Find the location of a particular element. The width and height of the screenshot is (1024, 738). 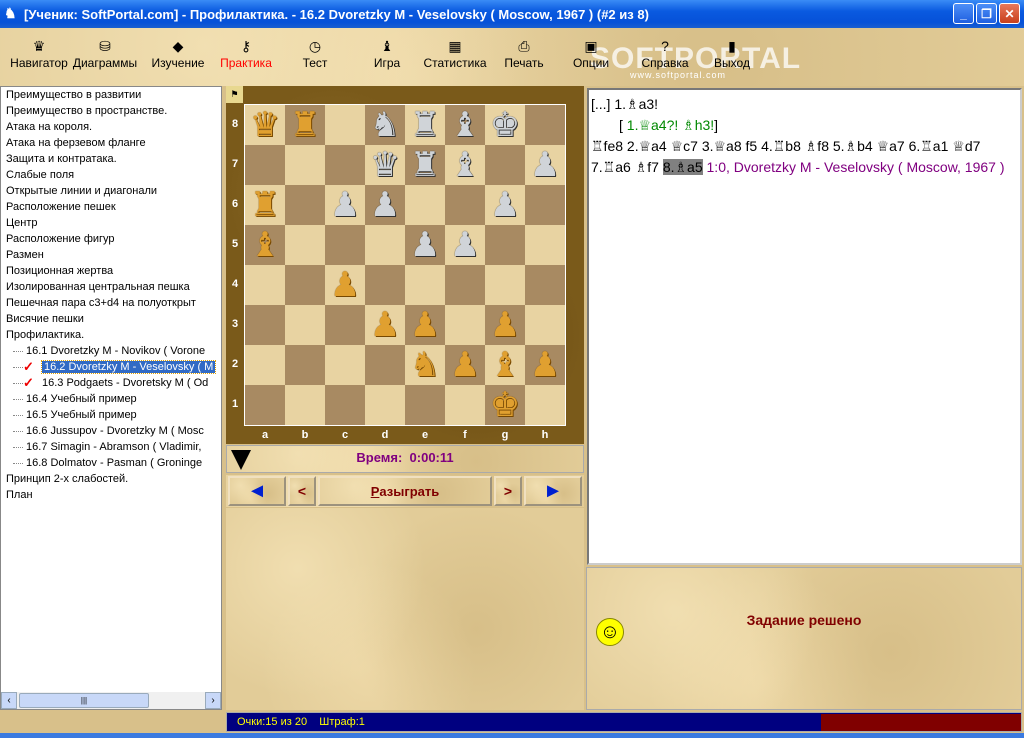

square-b3 is located at coordinates (305, 325).